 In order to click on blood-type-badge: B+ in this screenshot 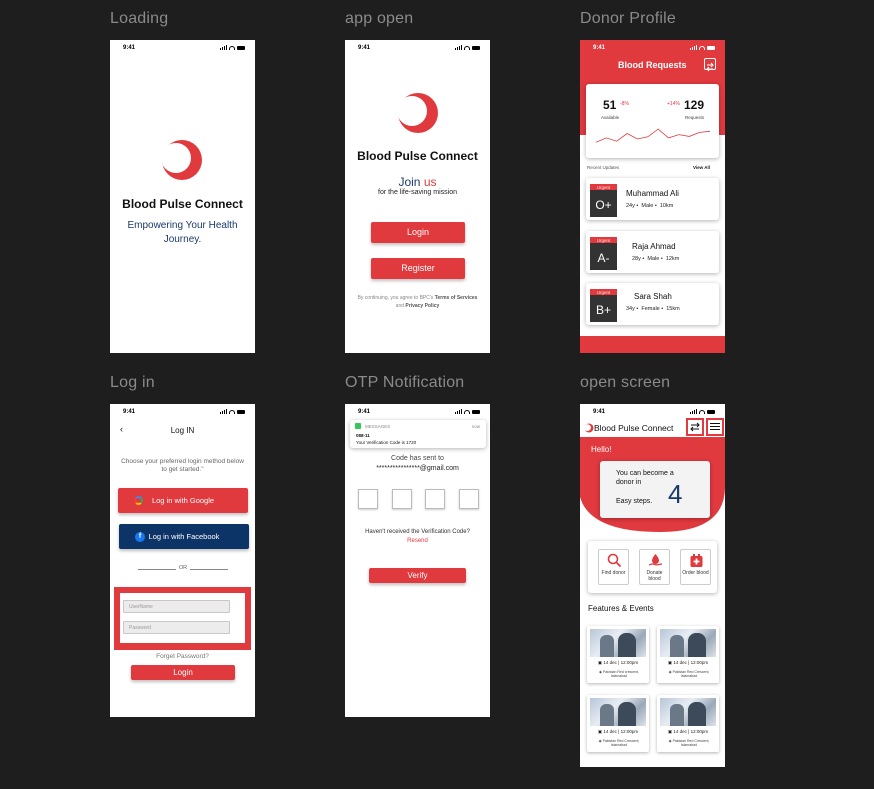, I will do `click(603, 308)`.